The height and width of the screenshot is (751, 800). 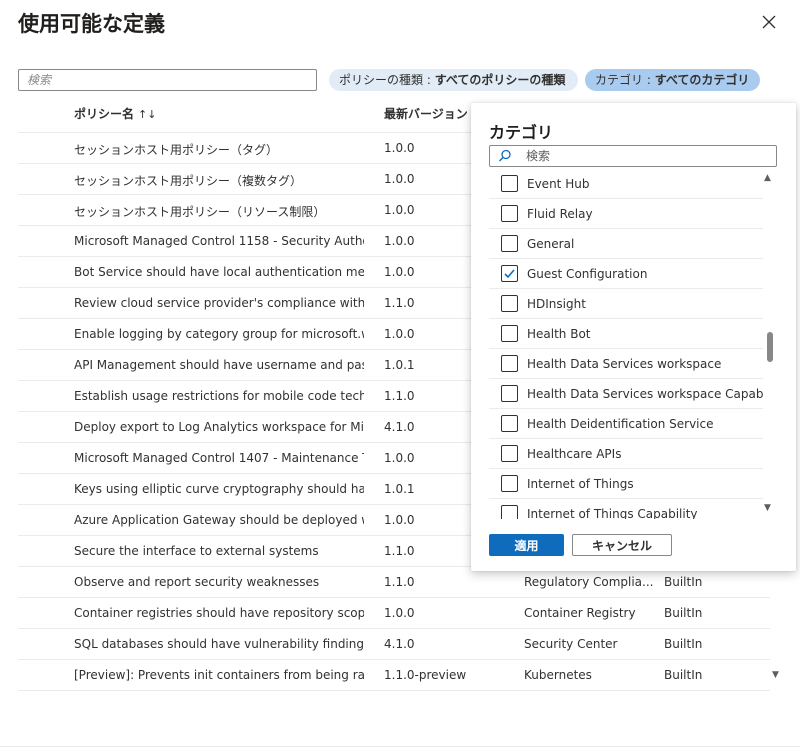 I want to click on category-option-label: Internet of Things Capability, so click(x=612, y=513).